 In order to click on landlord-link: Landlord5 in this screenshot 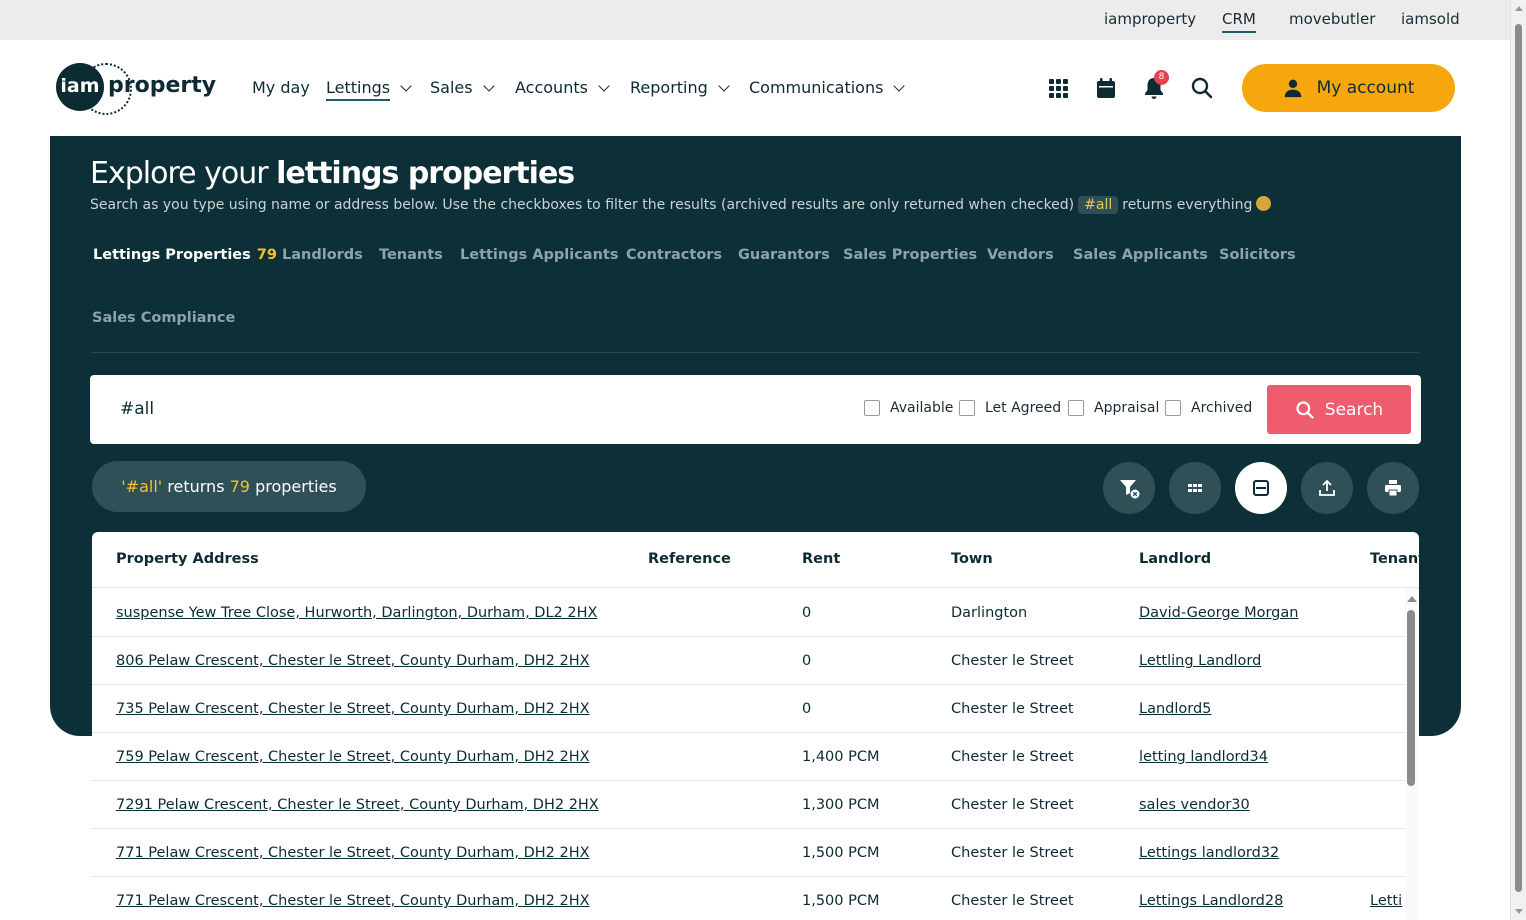, I will do `click(1175, 709)`.